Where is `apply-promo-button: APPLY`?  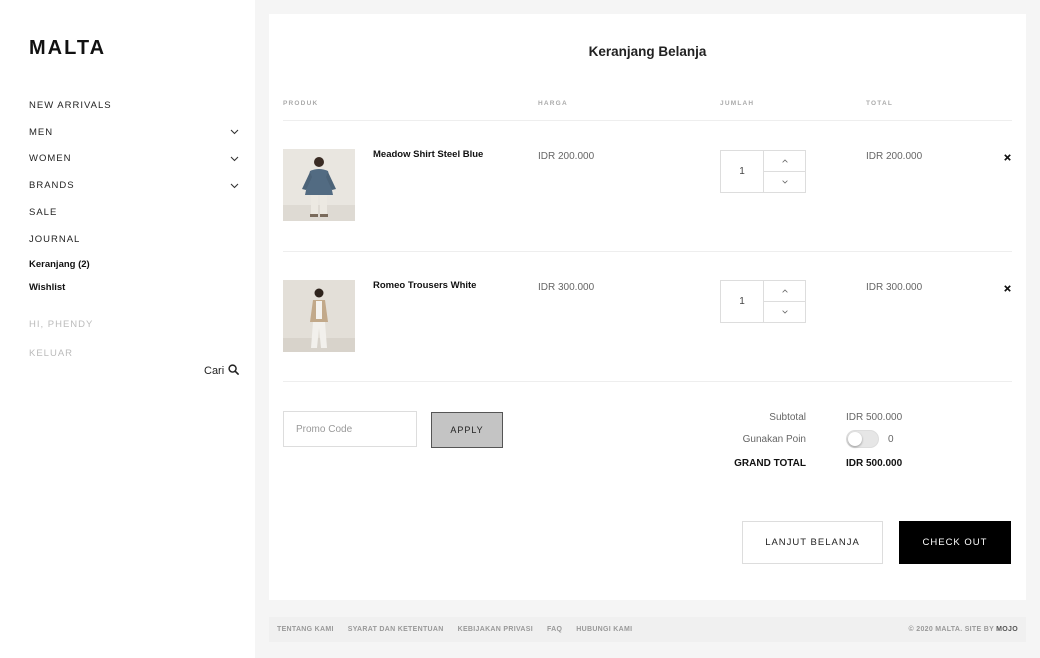 apply-promo-button: APPLY is located at coordinates (467, 430).